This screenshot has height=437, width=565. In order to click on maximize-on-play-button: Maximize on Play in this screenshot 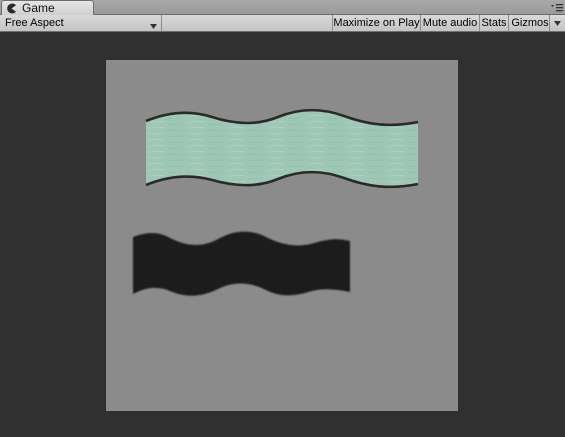, I will do `click(377, 23)`.